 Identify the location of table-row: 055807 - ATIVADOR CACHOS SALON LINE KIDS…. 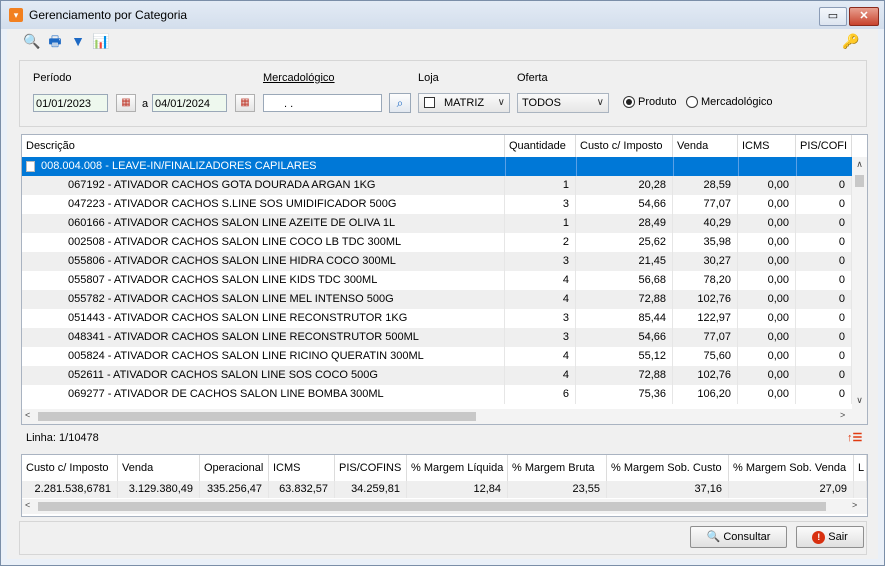
(437, 280).